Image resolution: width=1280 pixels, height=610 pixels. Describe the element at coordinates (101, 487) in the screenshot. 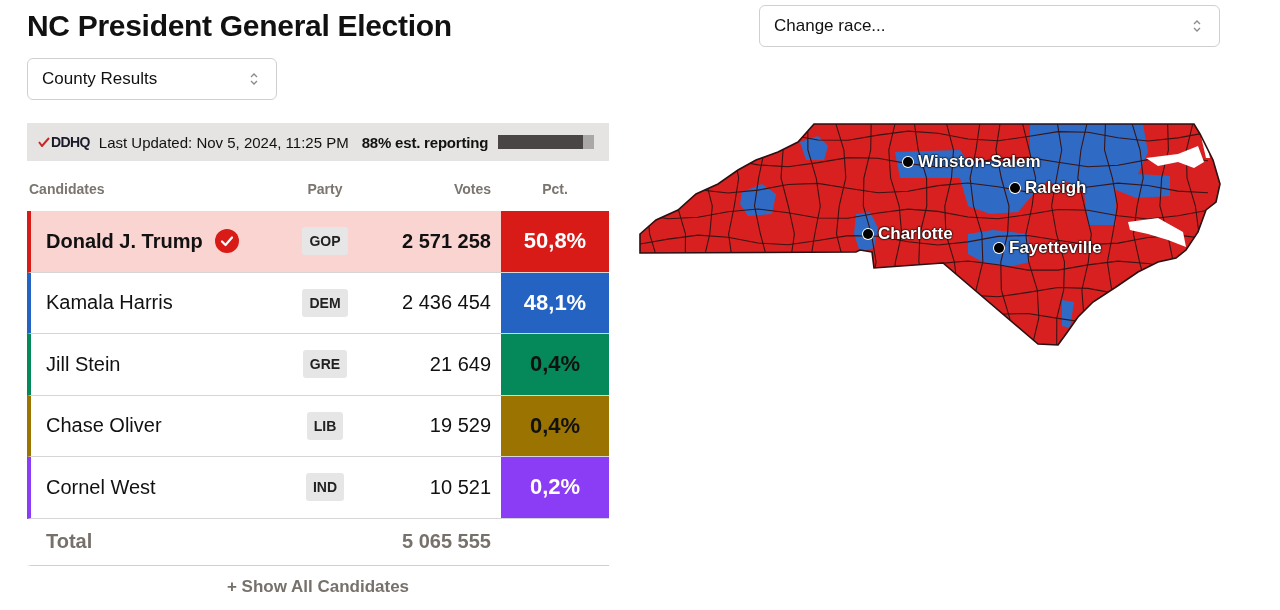

I see `candidate-name: Cornel West` at that location.